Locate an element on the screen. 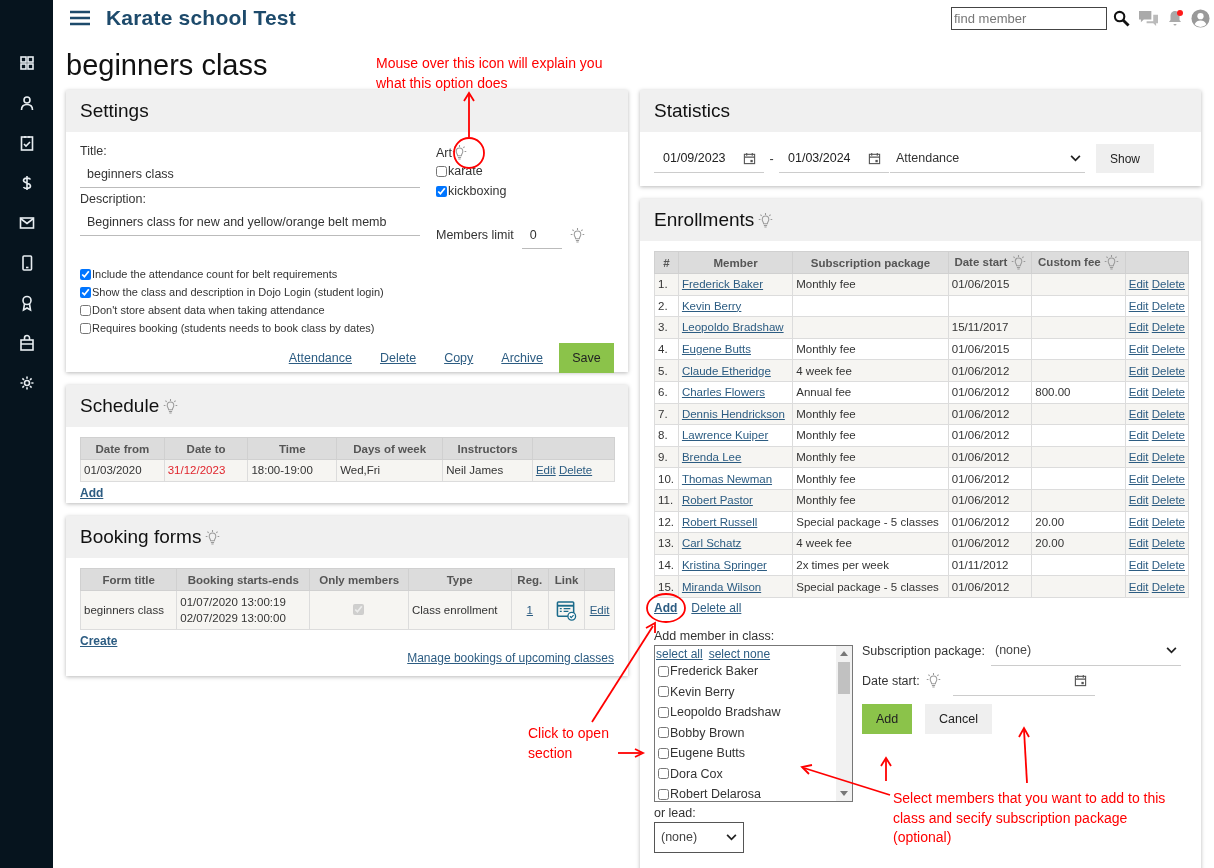  settings-icon is located at coordinates (26, 383).